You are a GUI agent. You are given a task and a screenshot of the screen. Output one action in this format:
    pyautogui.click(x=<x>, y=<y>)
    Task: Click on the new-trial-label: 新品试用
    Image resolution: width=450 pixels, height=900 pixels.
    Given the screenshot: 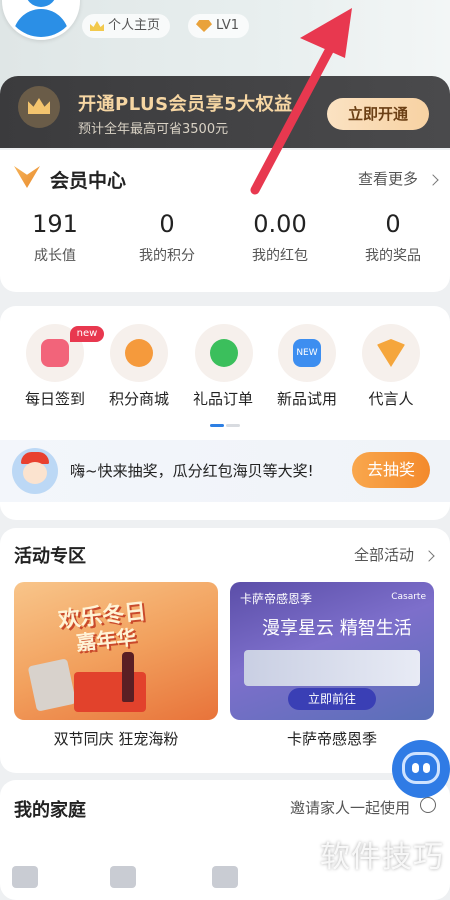 What is the action you would take?
    pyautogui.click(x=306, y=399)
    